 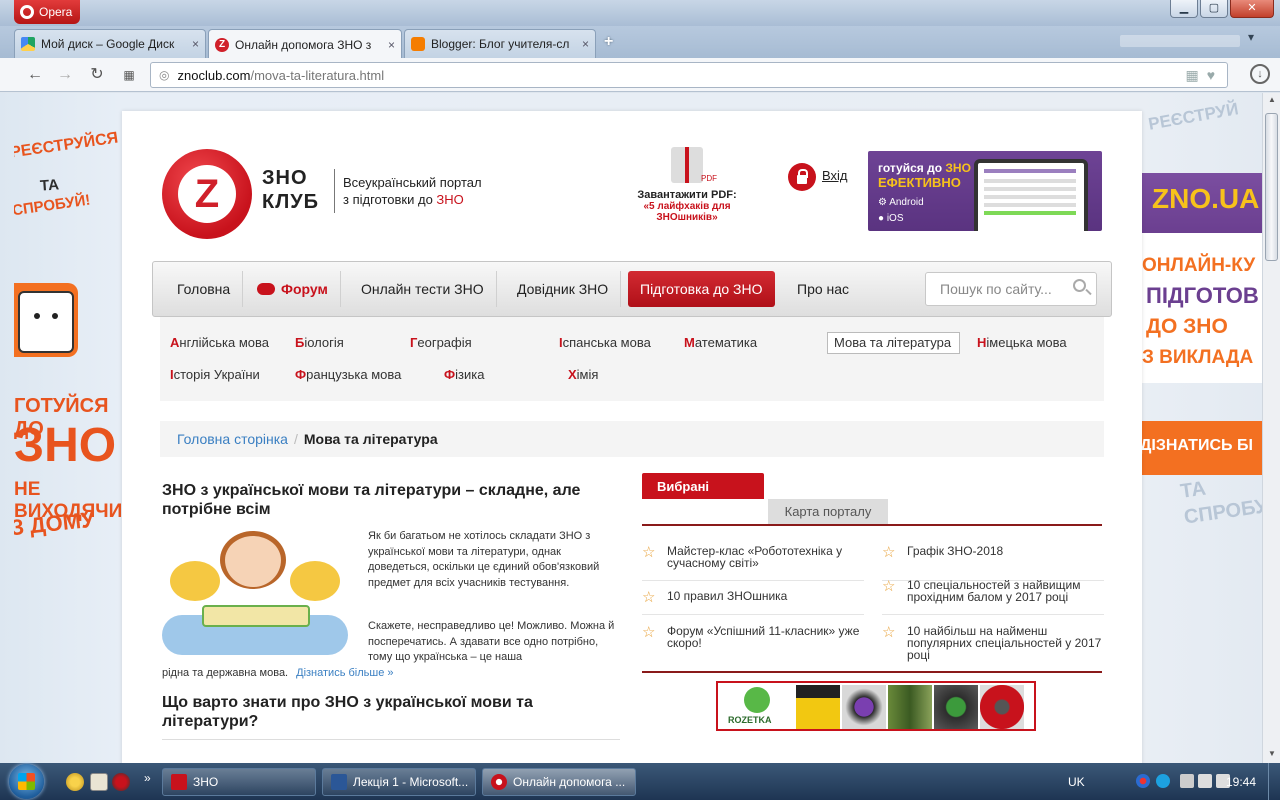 I want to click on taskbar-item-zno: ЗНО, so click(x=239, y=782).